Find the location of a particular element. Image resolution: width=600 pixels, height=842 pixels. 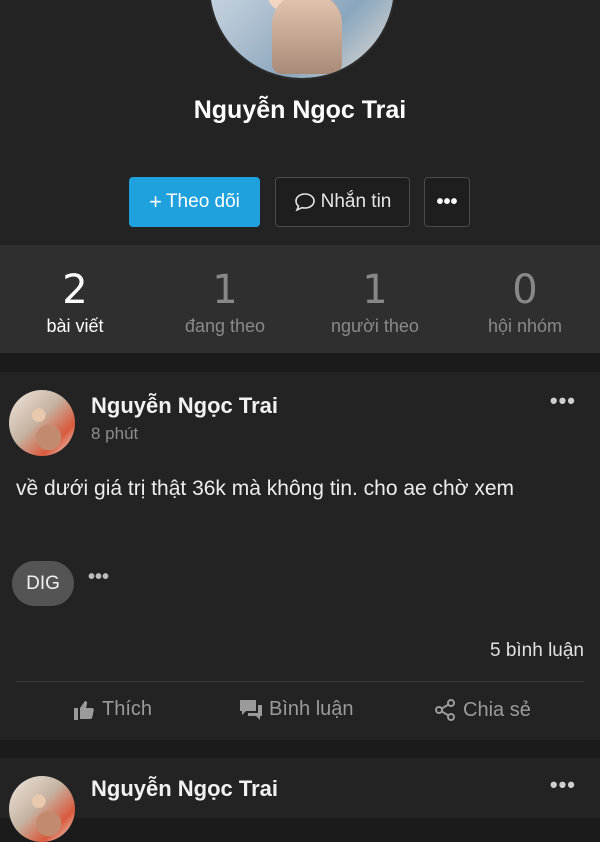

post-card: Nguyễn Ngọc Trai ••• is located at coordinates (300, 800).